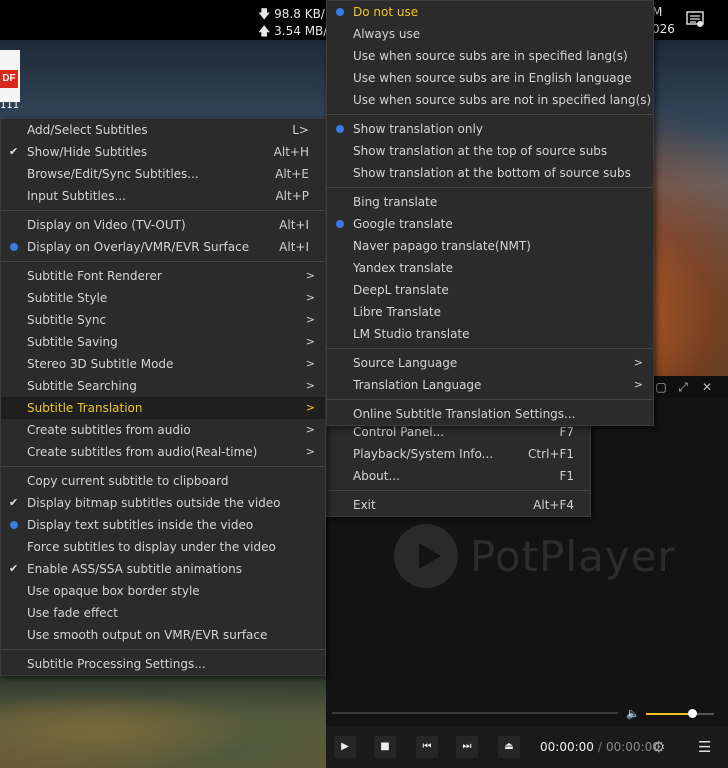  Describe the element at coordinates (490, 312) in the screenshot. I see `menu-item-libre: Libre Translate` at that location.